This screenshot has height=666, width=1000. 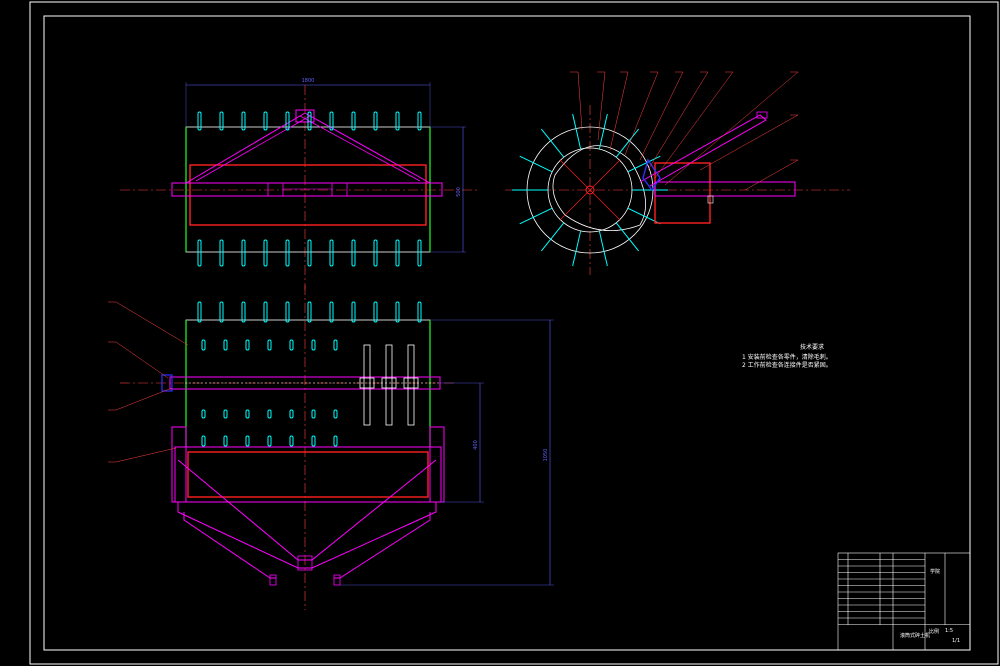 What do you see at coordinates (787, 357) in the screenshot?
I see `notes-item-1: 1 安装前检查各零件，清除毛刺。` at bounding box center [787, 357].